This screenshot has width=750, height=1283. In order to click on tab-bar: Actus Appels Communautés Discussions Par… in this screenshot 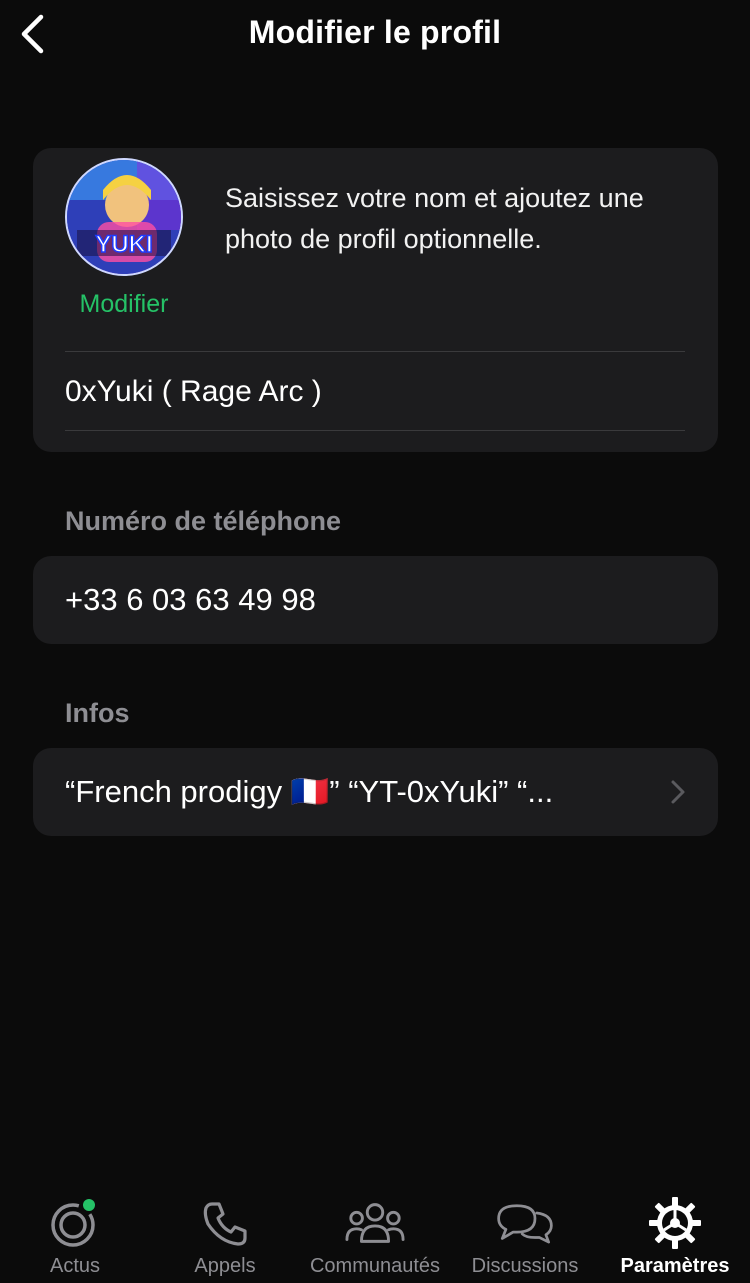, I will do `click(375, 1234)`.